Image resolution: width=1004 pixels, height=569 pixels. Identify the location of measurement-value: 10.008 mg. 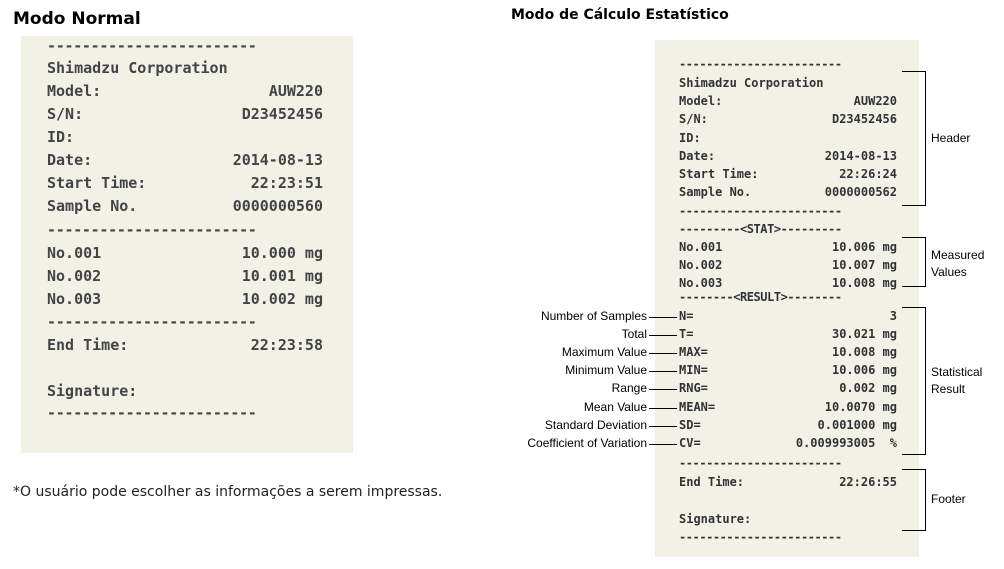
(864, 283).